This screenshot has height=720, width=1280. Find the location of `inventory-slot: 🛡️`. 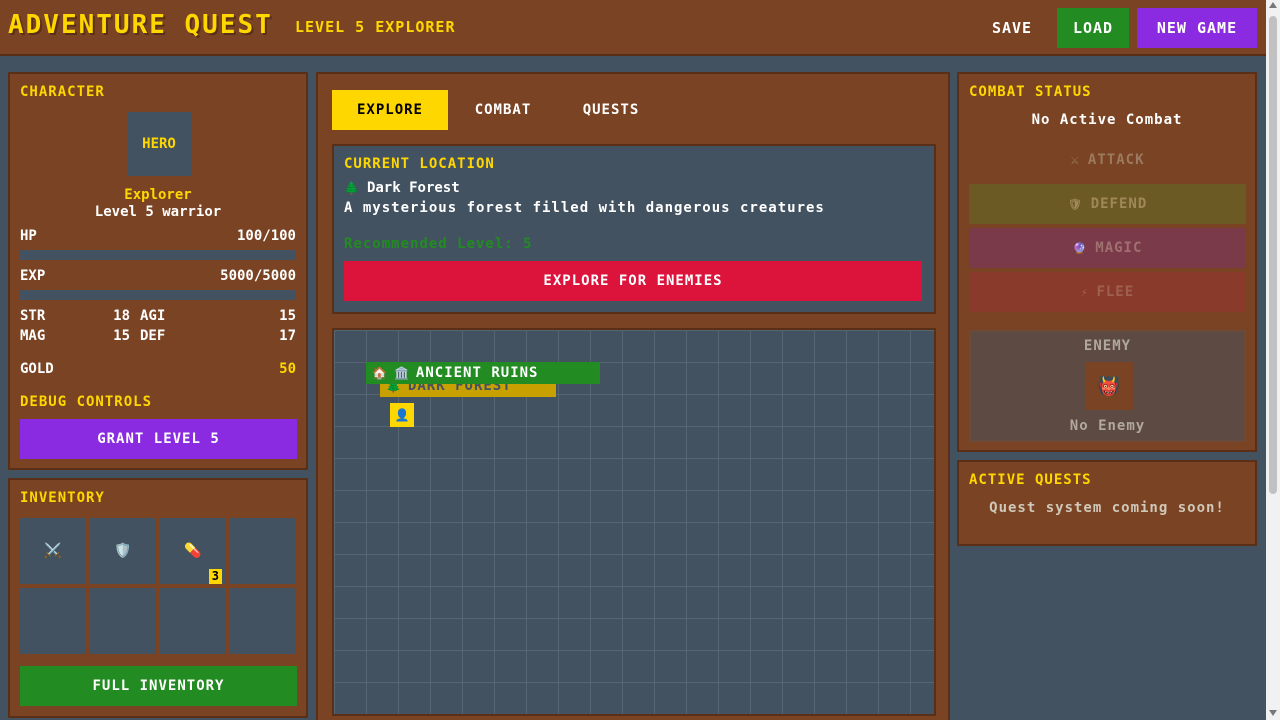

inventory-slot: 🛡️ is located at coordinates (123, 551).